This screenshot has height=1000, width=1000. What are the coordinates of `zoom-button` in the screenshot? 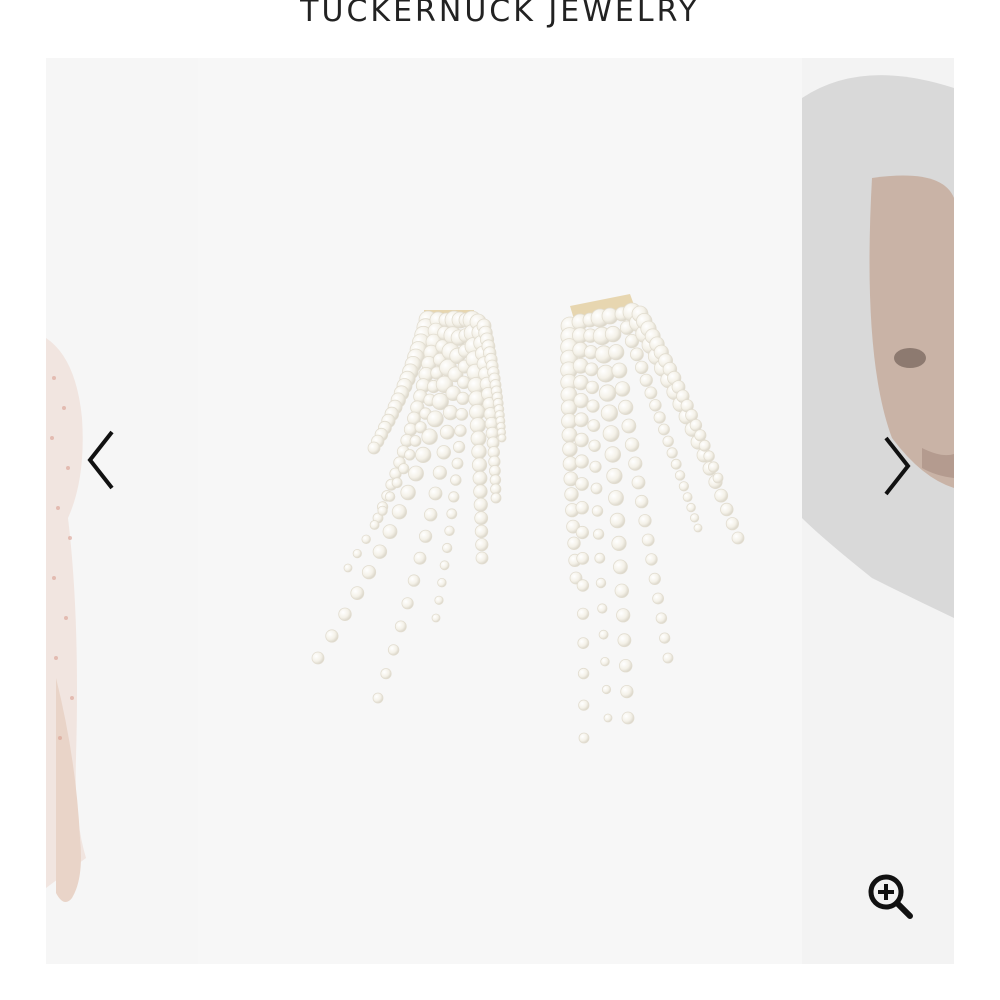 It's located at (890, 896).